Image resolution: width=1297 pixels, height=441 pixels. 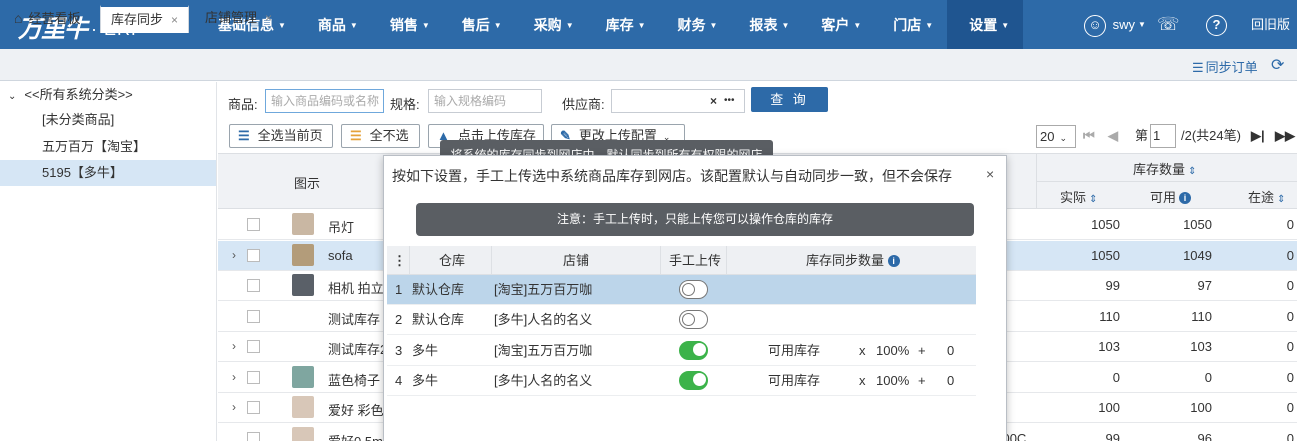 What do you see at coordinates (619, 25) in the screenshot?
I see `menu-label: 库存` at bounding box center [619, 25].